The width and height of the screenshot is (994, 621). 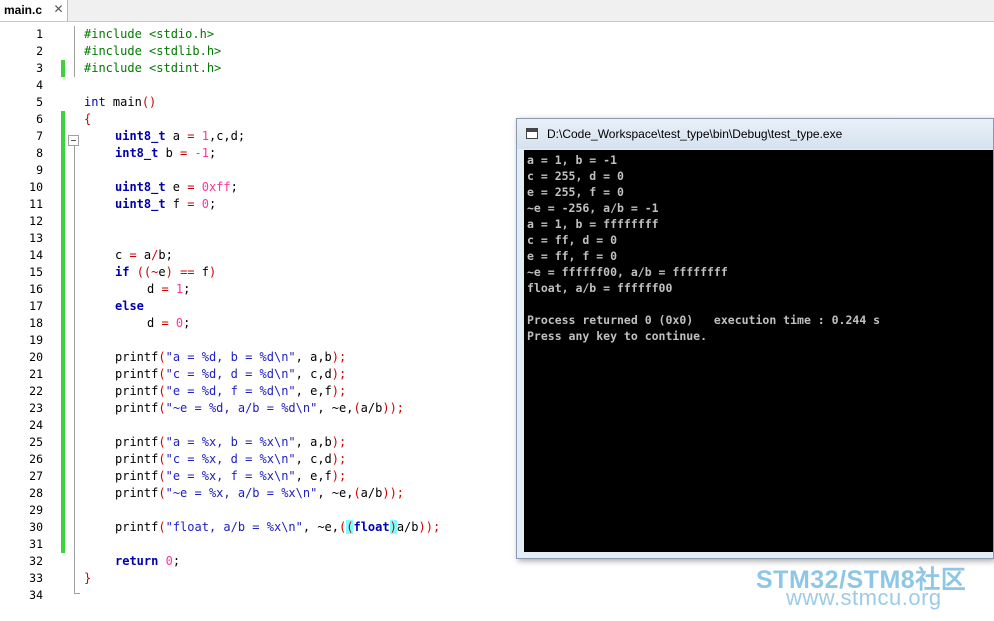 I want to click on line-number: 28, so click(x=36, y=493).